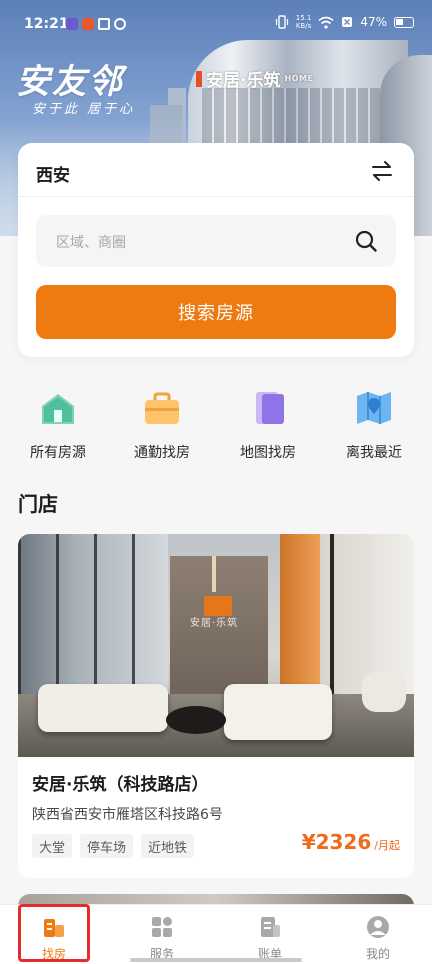  Describe the element at coordinates (216, 960) in the screenshot. I see `home-indicator` at that location.